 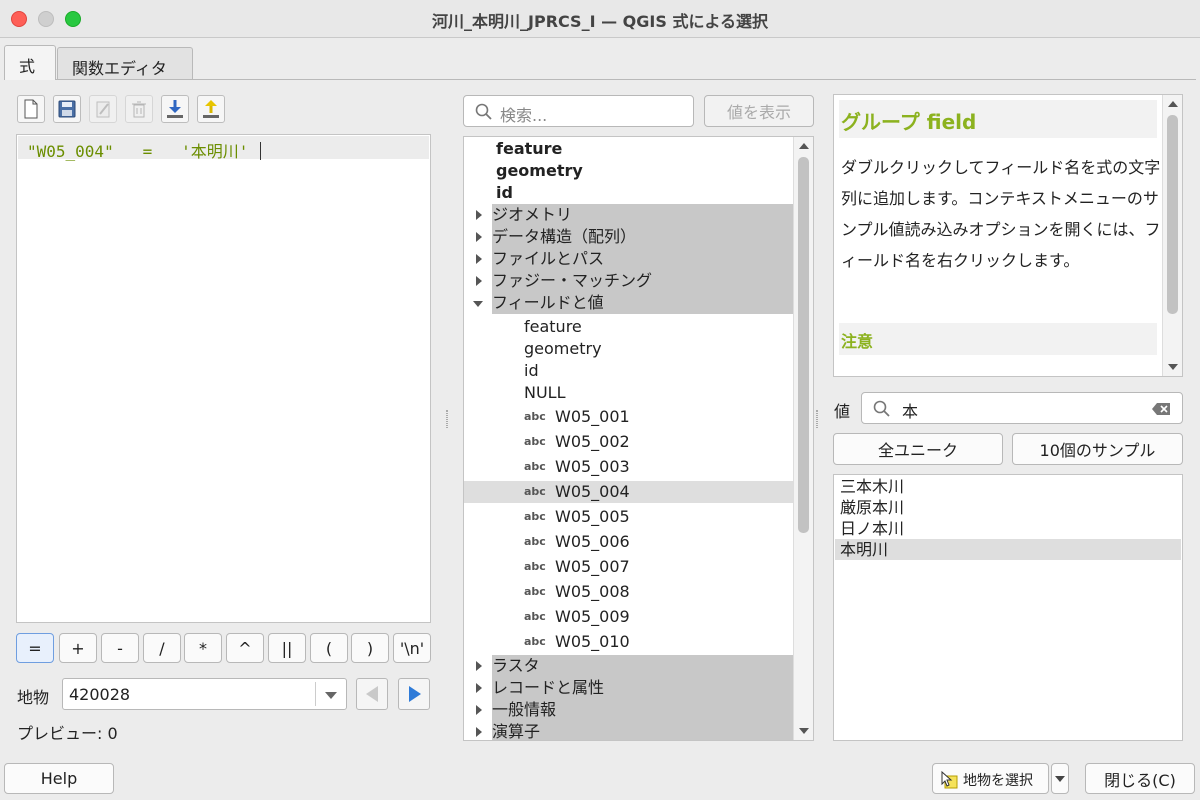 I want to click on operator-power-button: ^, so click(x=245, y=648).